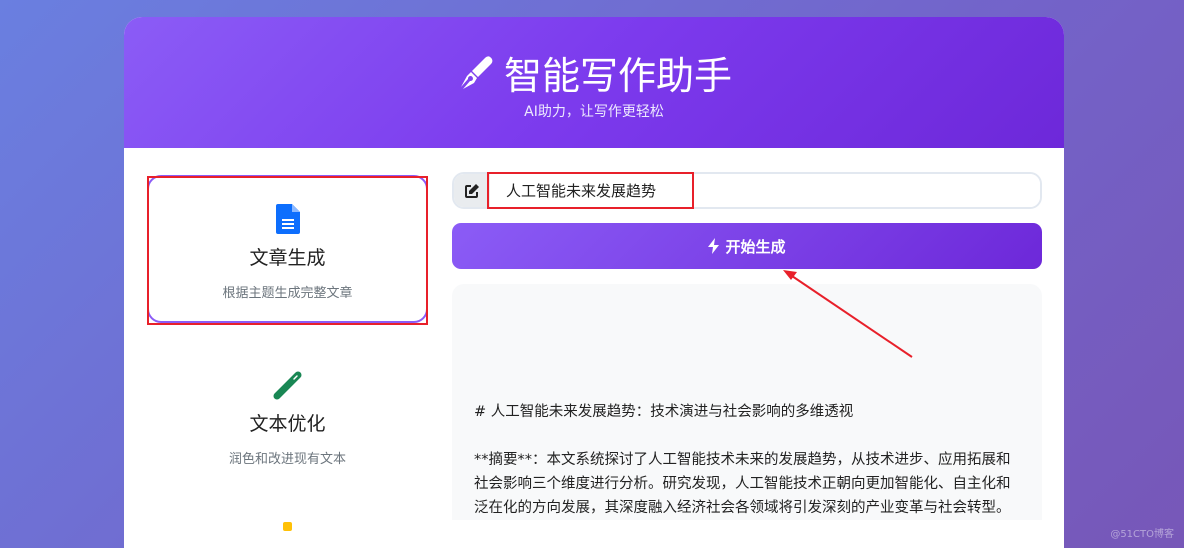 The height and width of the screenshot is (548, 1184). I want to click on annotation-arrow, so click(848, 314).